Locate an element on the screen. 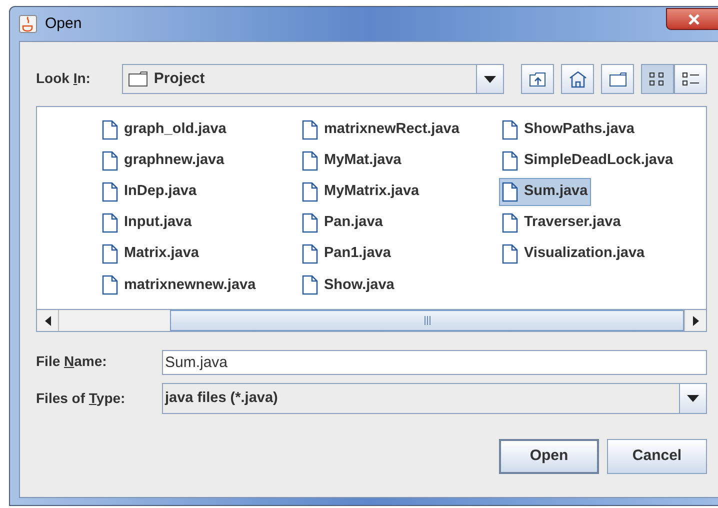 The width and height of the screenshot is (718, 508). close-icon is located at coordinates (694, 19).